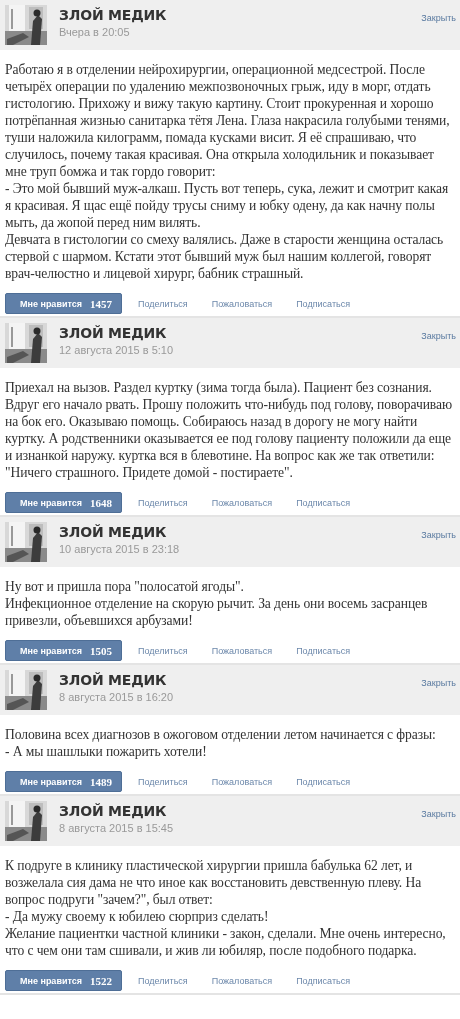 The width and height of the screenshot is (460, 1019). I want to click on like-button: Мне нравится 1648, so click(63, 502).